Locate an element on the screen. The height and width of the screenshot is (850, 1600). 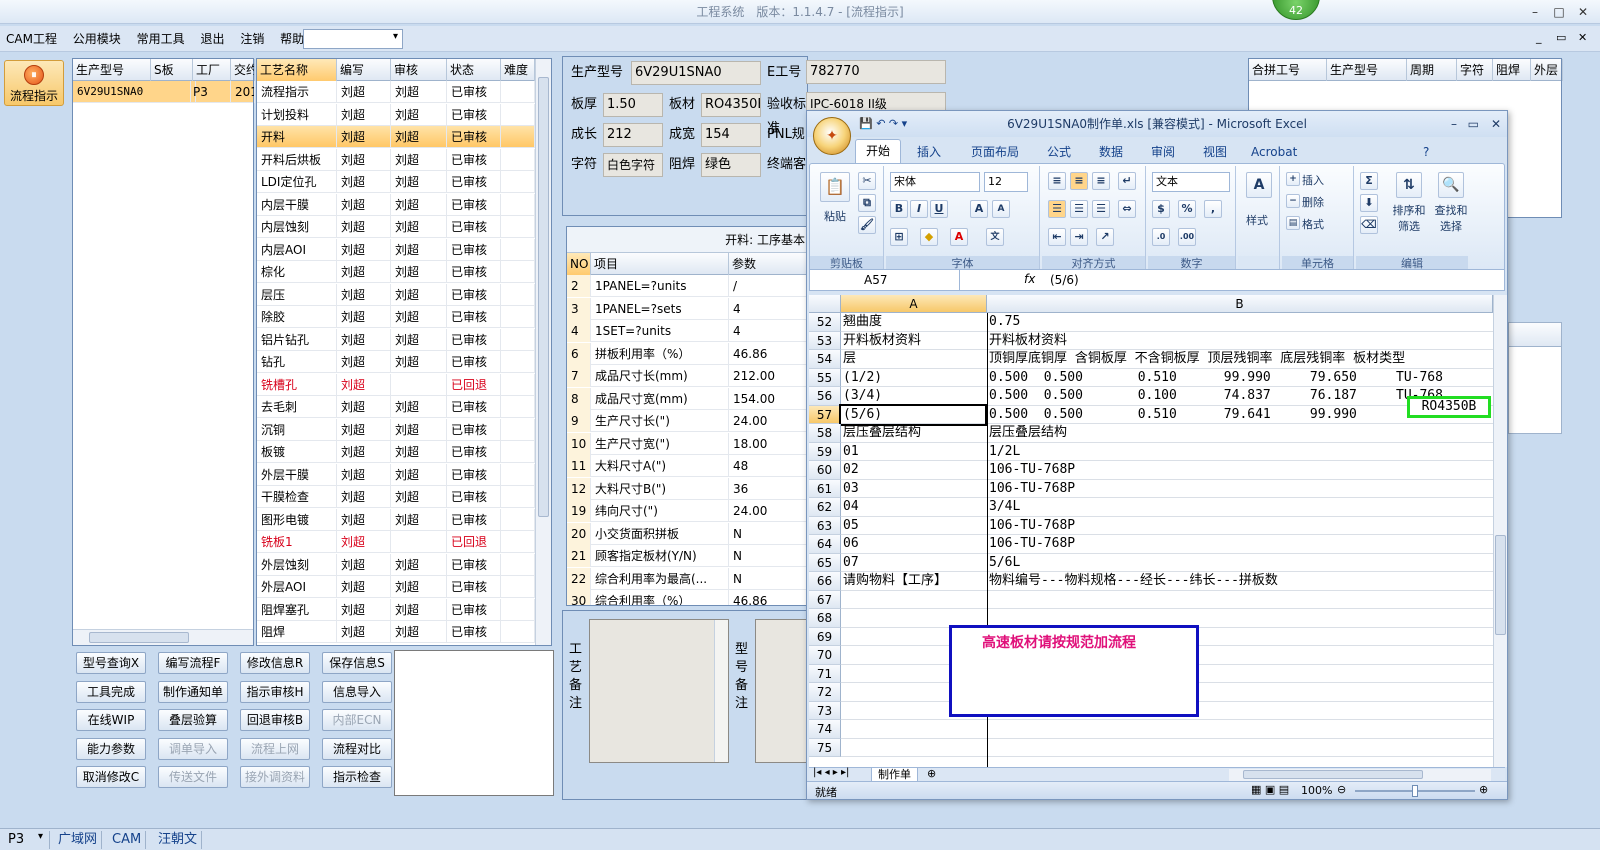
row-header: 70 is located at coordinates (825, 655).